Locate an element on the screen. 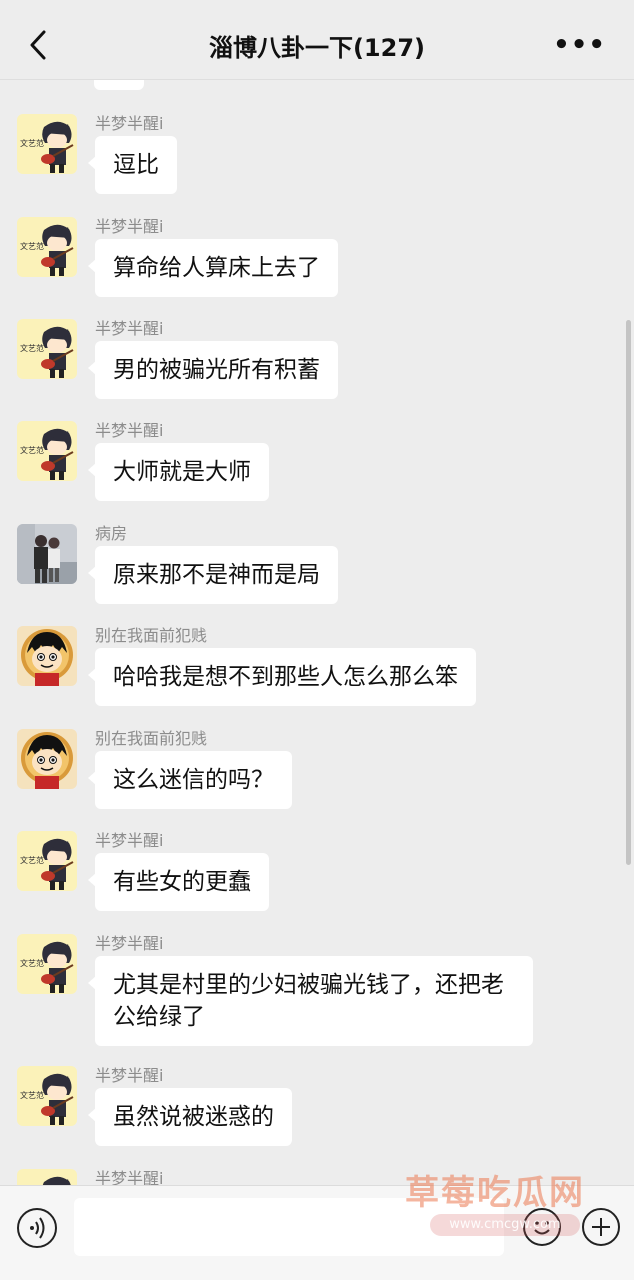 This screenshot has width=634, height=1280. watermark-url: www.cmcgw.com is located at coordinates (505, 1225).